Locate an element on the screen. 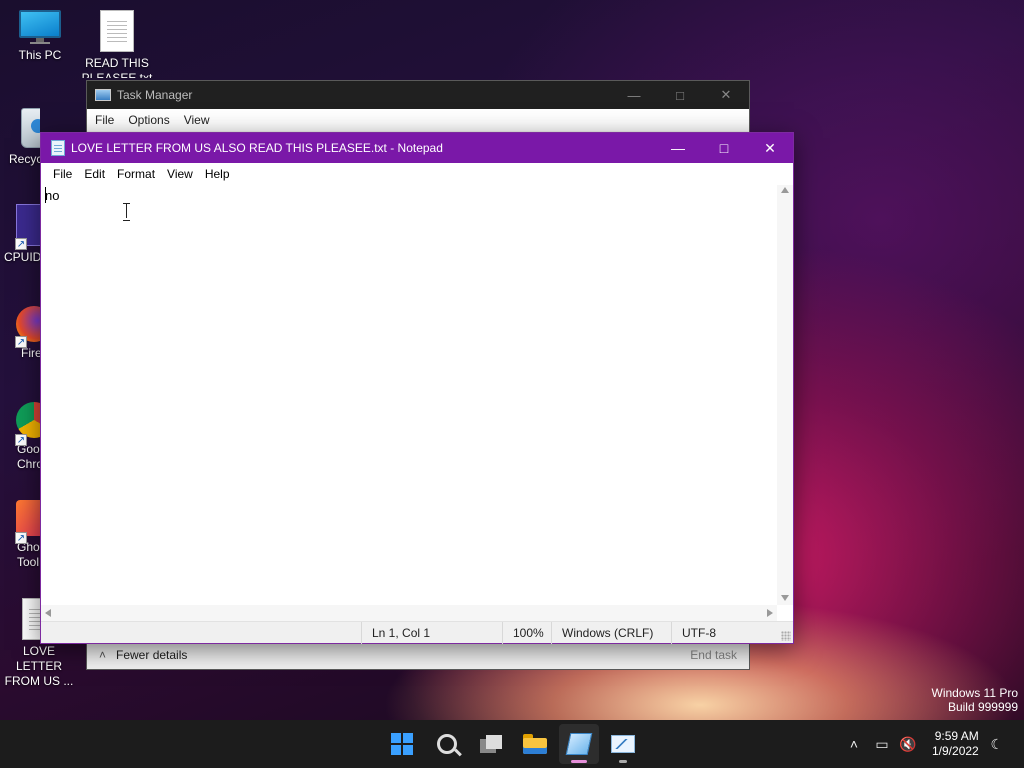 This screenshot has width=1024, height=768. scroll-right-arrow-icon is located at coordinates (770, 613).